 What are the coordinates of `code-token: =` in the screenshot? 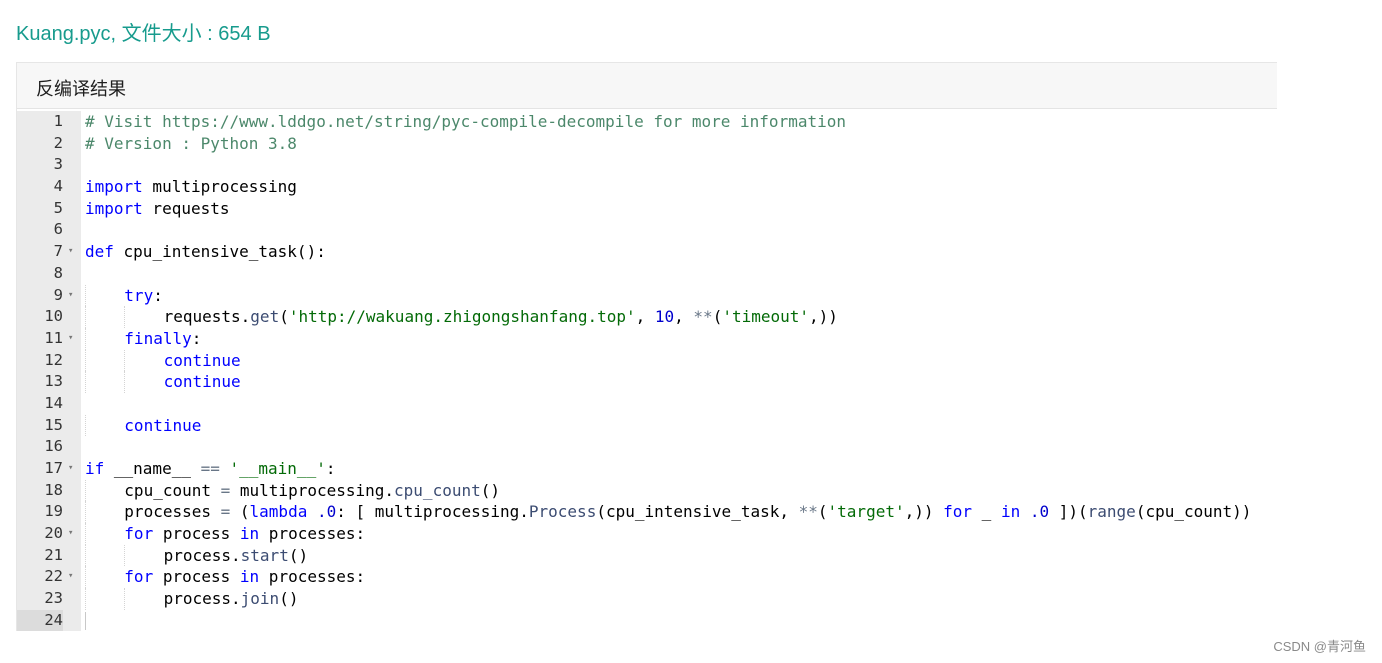 It's located at (225, 512).